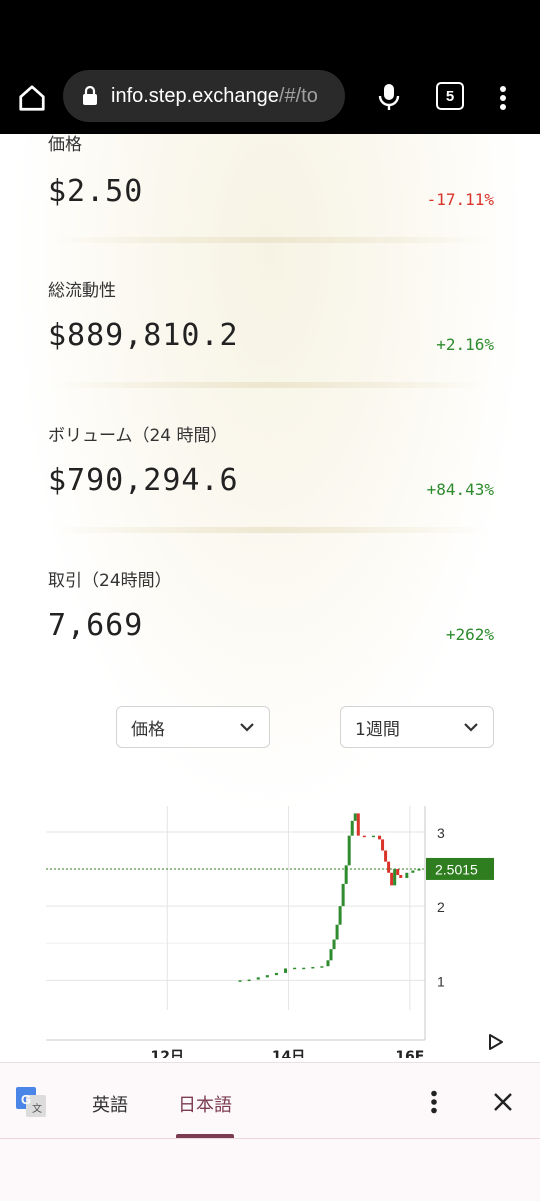 This screenshot has width=540, height=1201. Describe the element at coordinates (193, 727) in the screenshot. I see `metric-select: 価格` at that location.